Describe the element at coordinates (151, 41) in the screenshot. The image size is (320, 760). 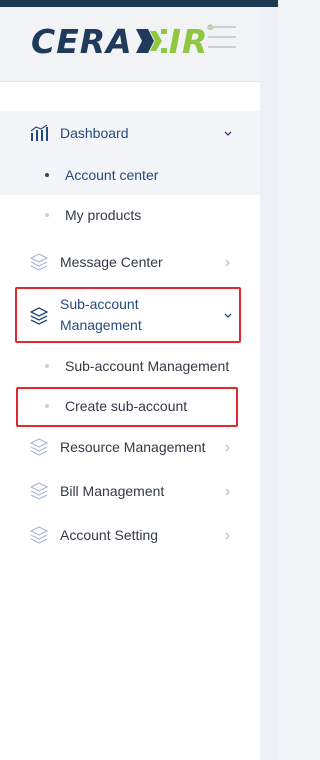
I see `logo-mark-icon` at that location.